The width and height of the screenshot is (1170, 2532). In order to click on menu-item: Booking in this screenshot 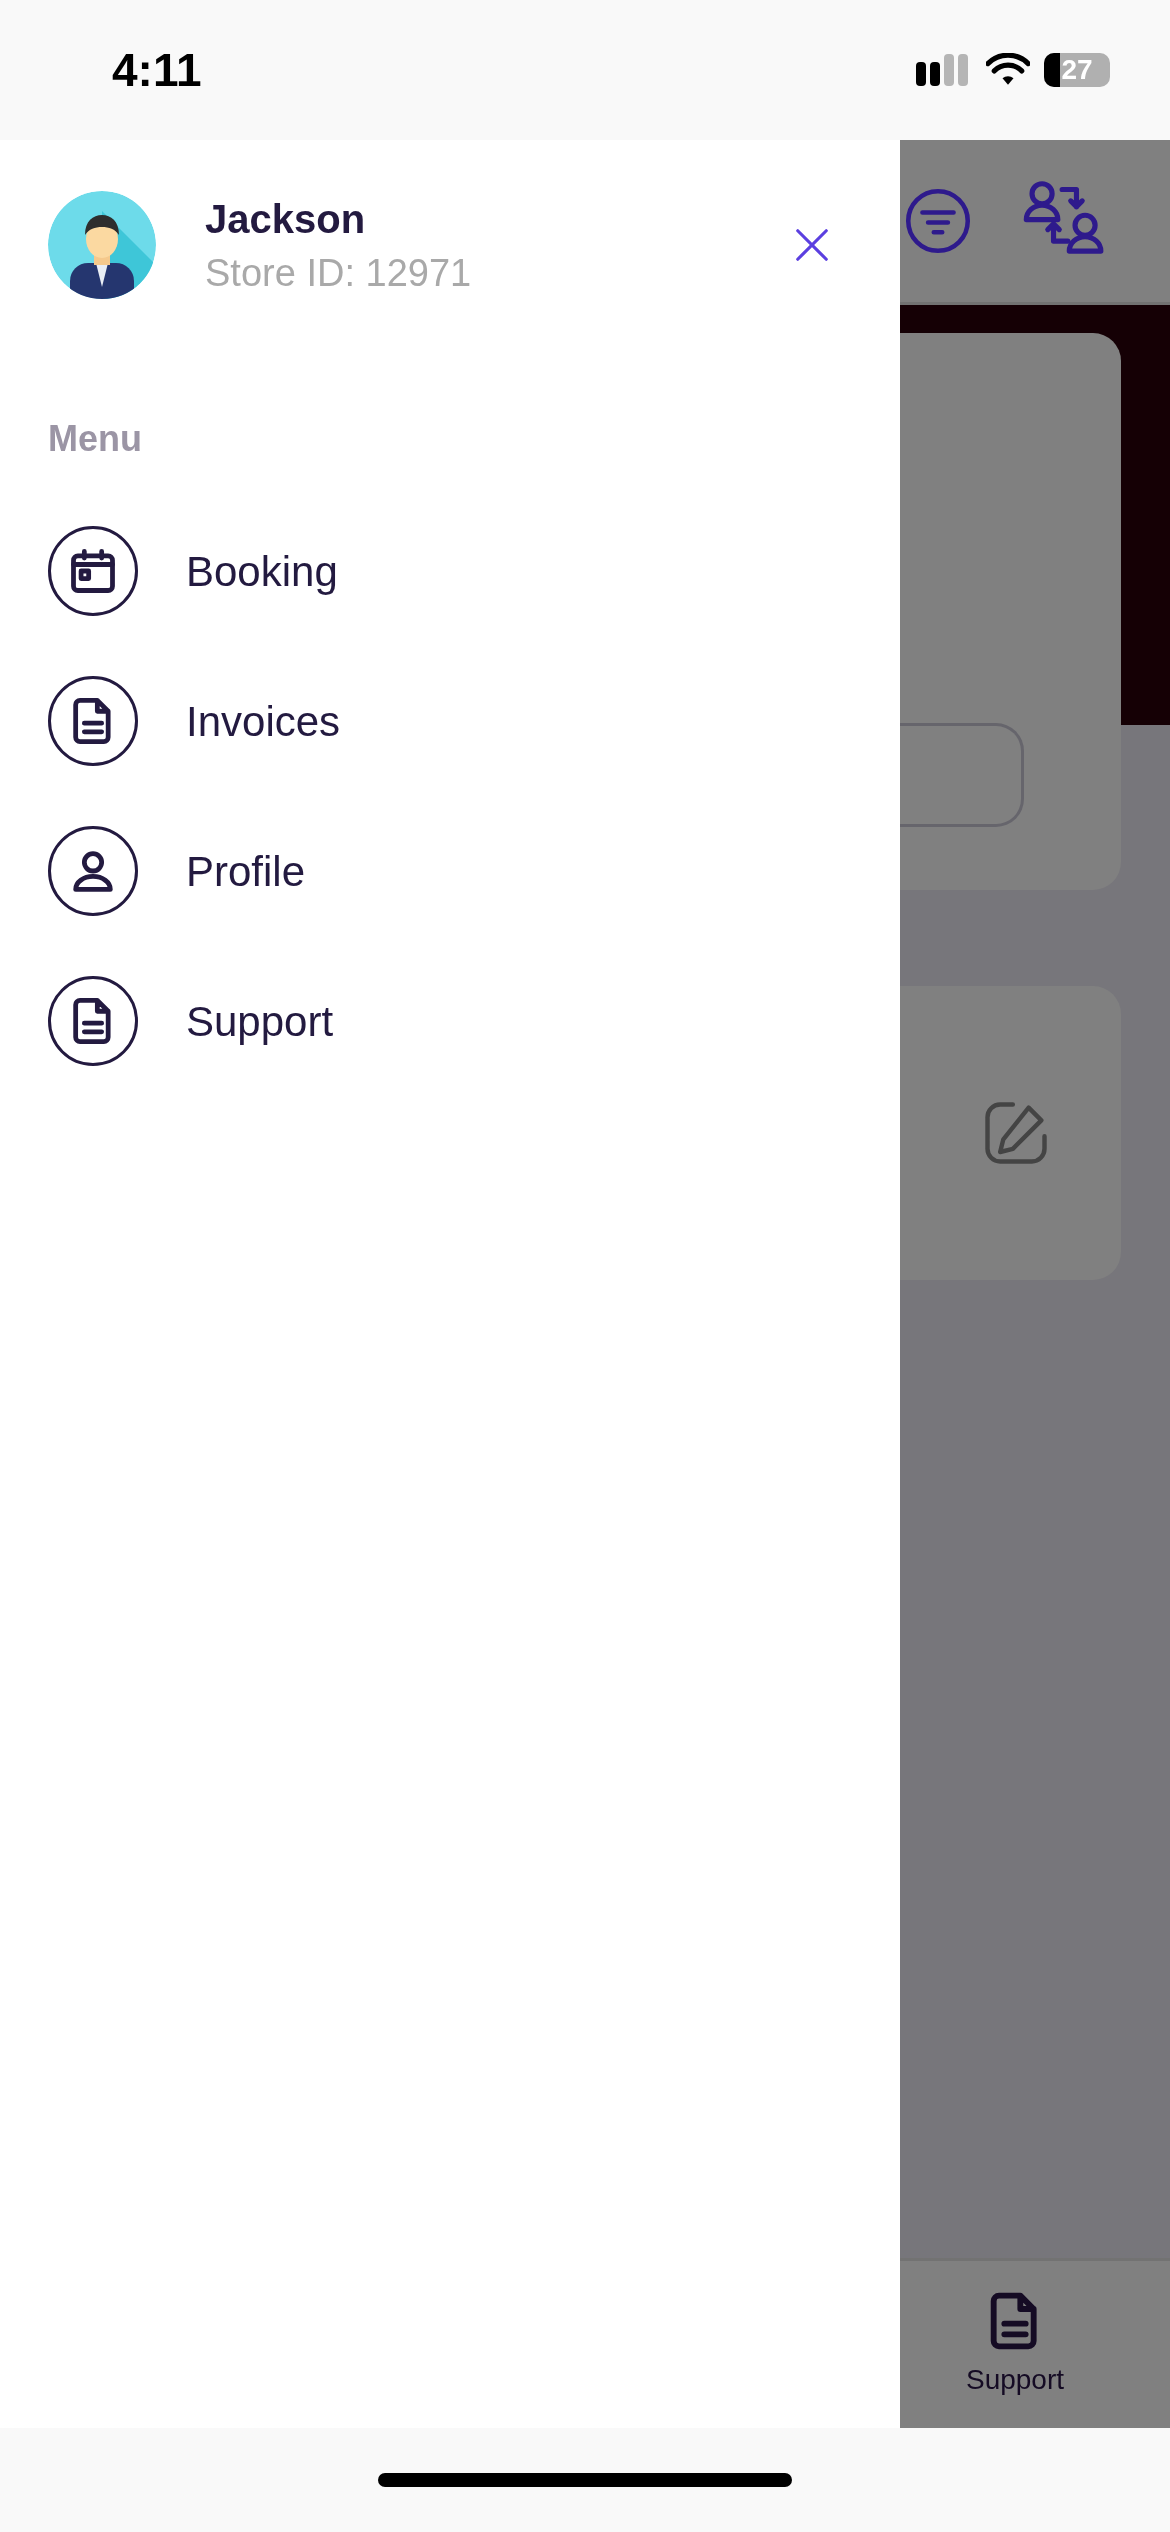, I will do `click(450, 571)`.